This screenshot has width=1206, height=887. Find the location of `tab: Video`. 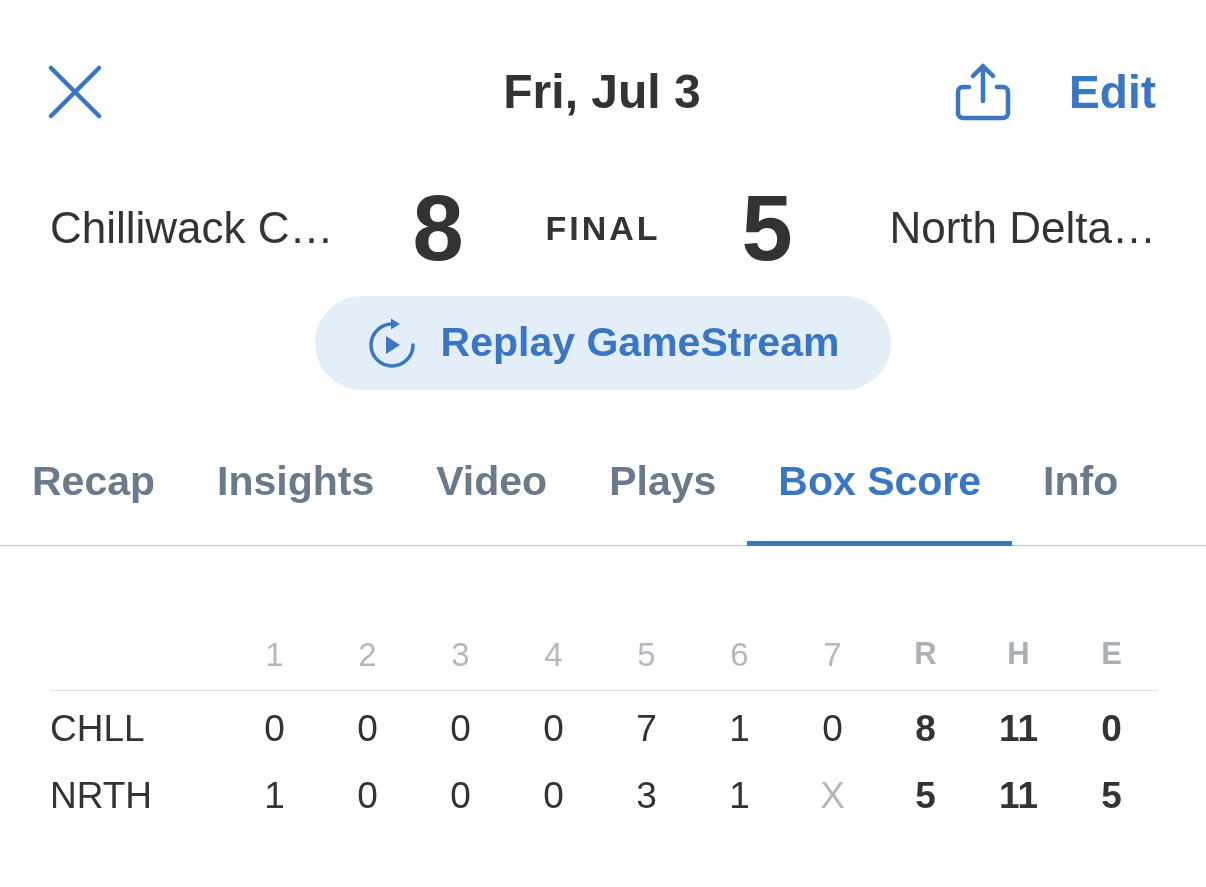

tab: Video is located at coordinates (492, 482).